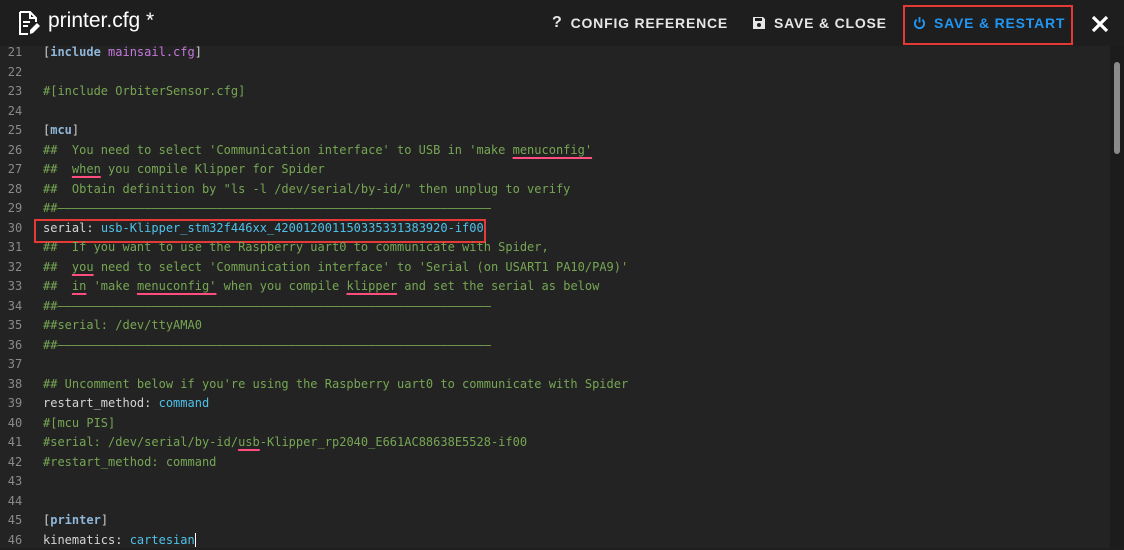  Describe the element at coordinates (15, 71) in the screenshot. I see `line-number: 22` at that location.